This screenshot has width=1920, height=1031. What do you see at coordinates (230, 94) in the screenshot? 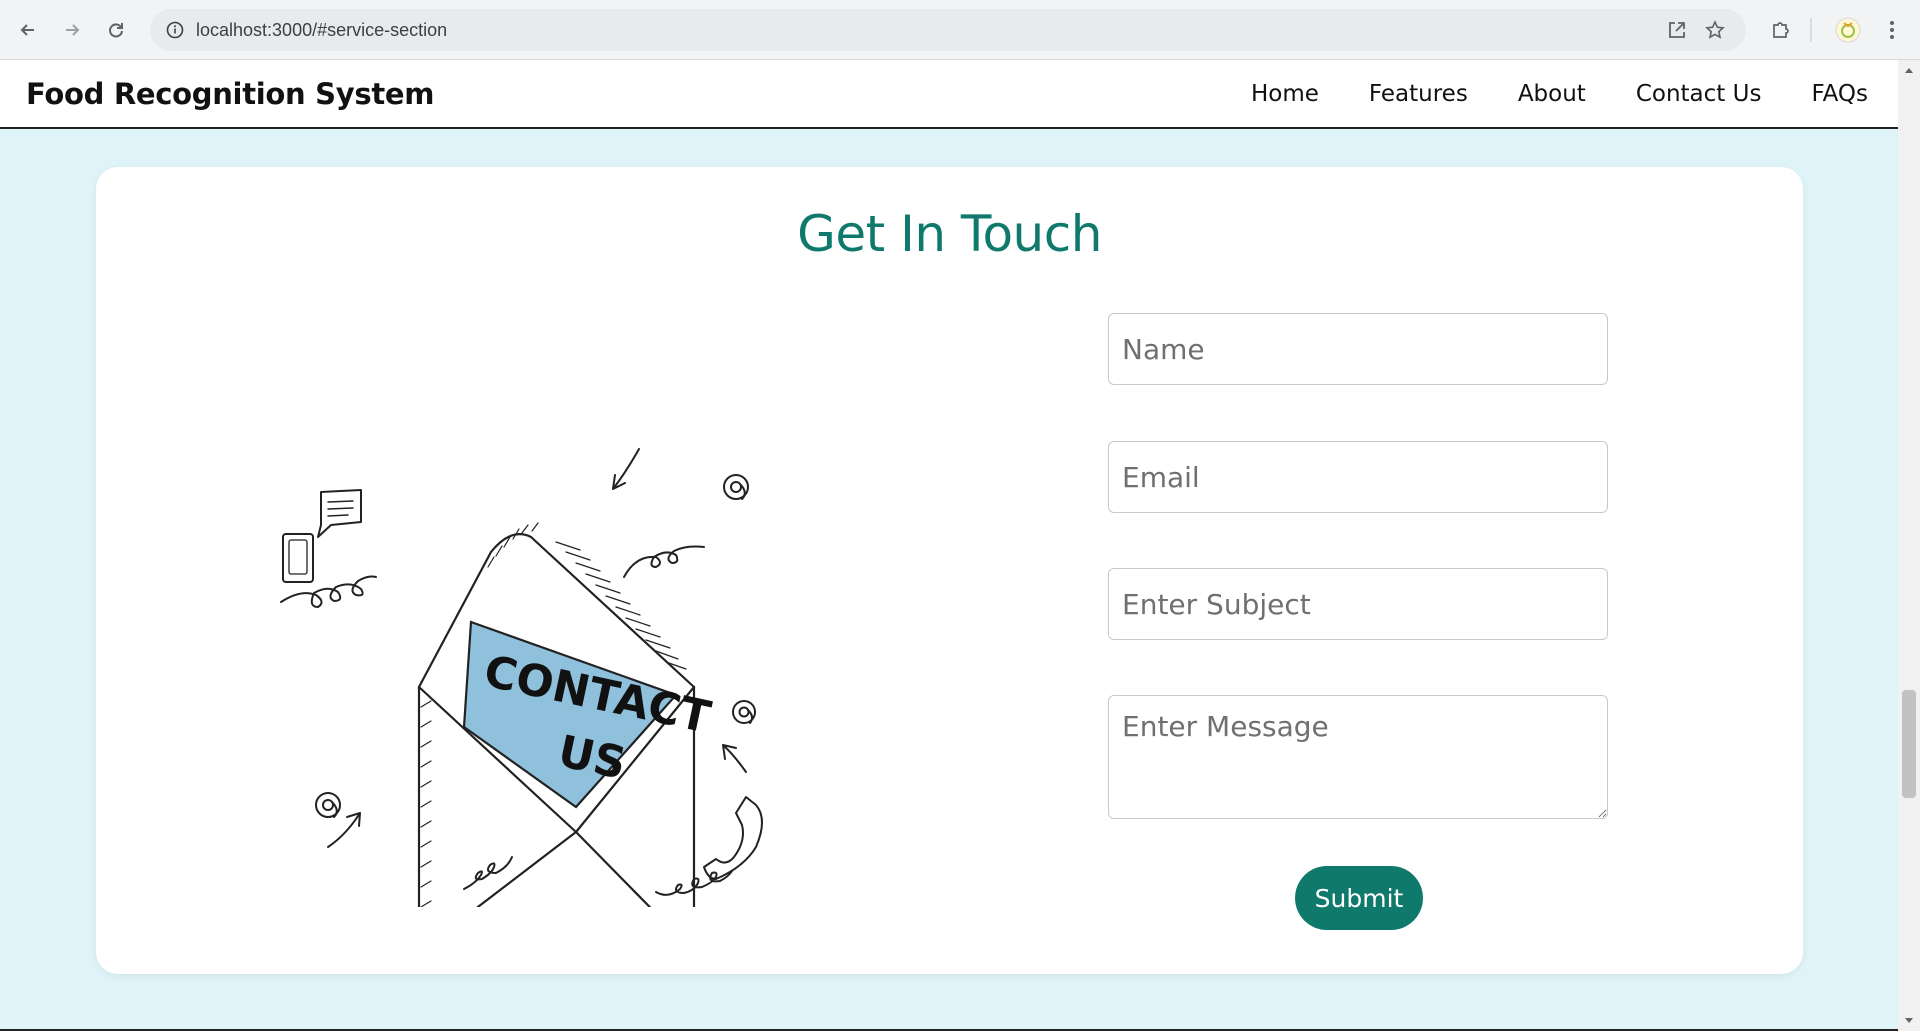
I see `brand-title: Food Recognition System` at bounding box center [230, 94].